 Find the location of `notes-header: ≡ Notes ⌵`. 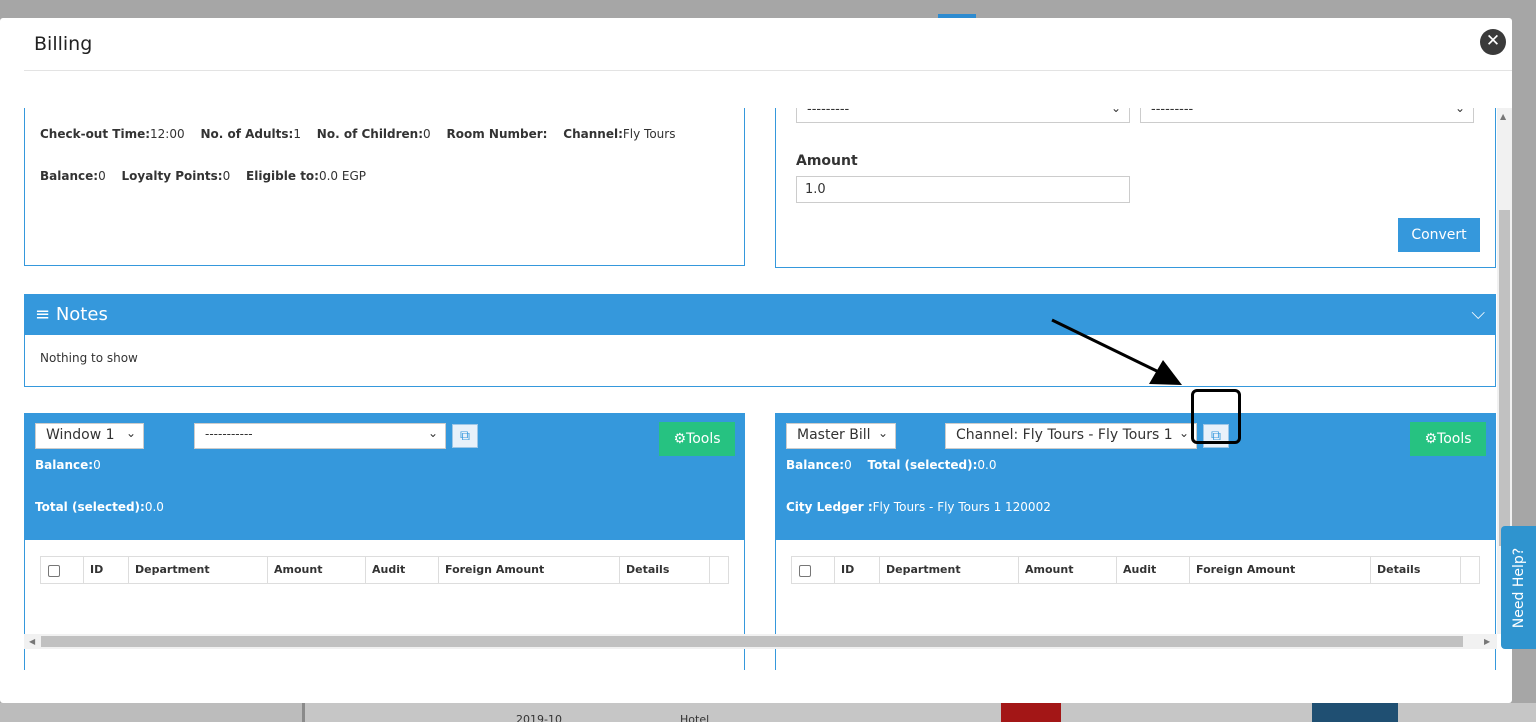

notes-header: ≡ Notes ⌵ is located at coordinates (760, 315).